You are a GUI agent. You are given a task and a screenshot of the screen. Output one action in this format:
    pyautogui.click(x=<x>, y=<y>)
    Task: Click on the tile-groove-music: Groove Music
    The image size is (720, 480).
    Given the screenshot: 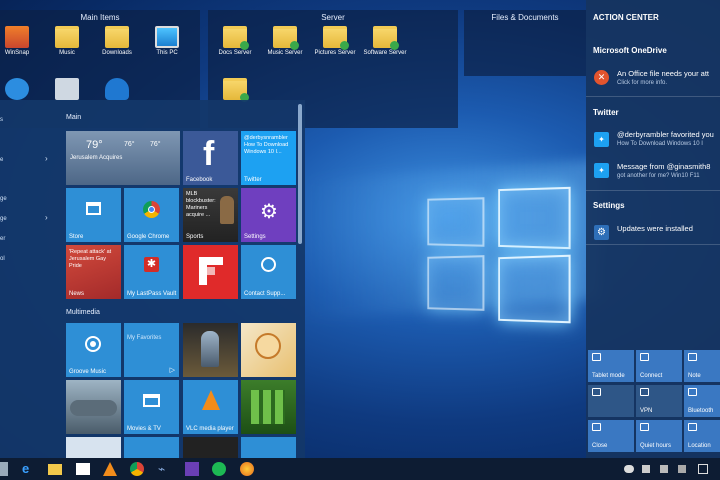 What is the action you would take?
    pyautogui.click(x=93, y=350)
    